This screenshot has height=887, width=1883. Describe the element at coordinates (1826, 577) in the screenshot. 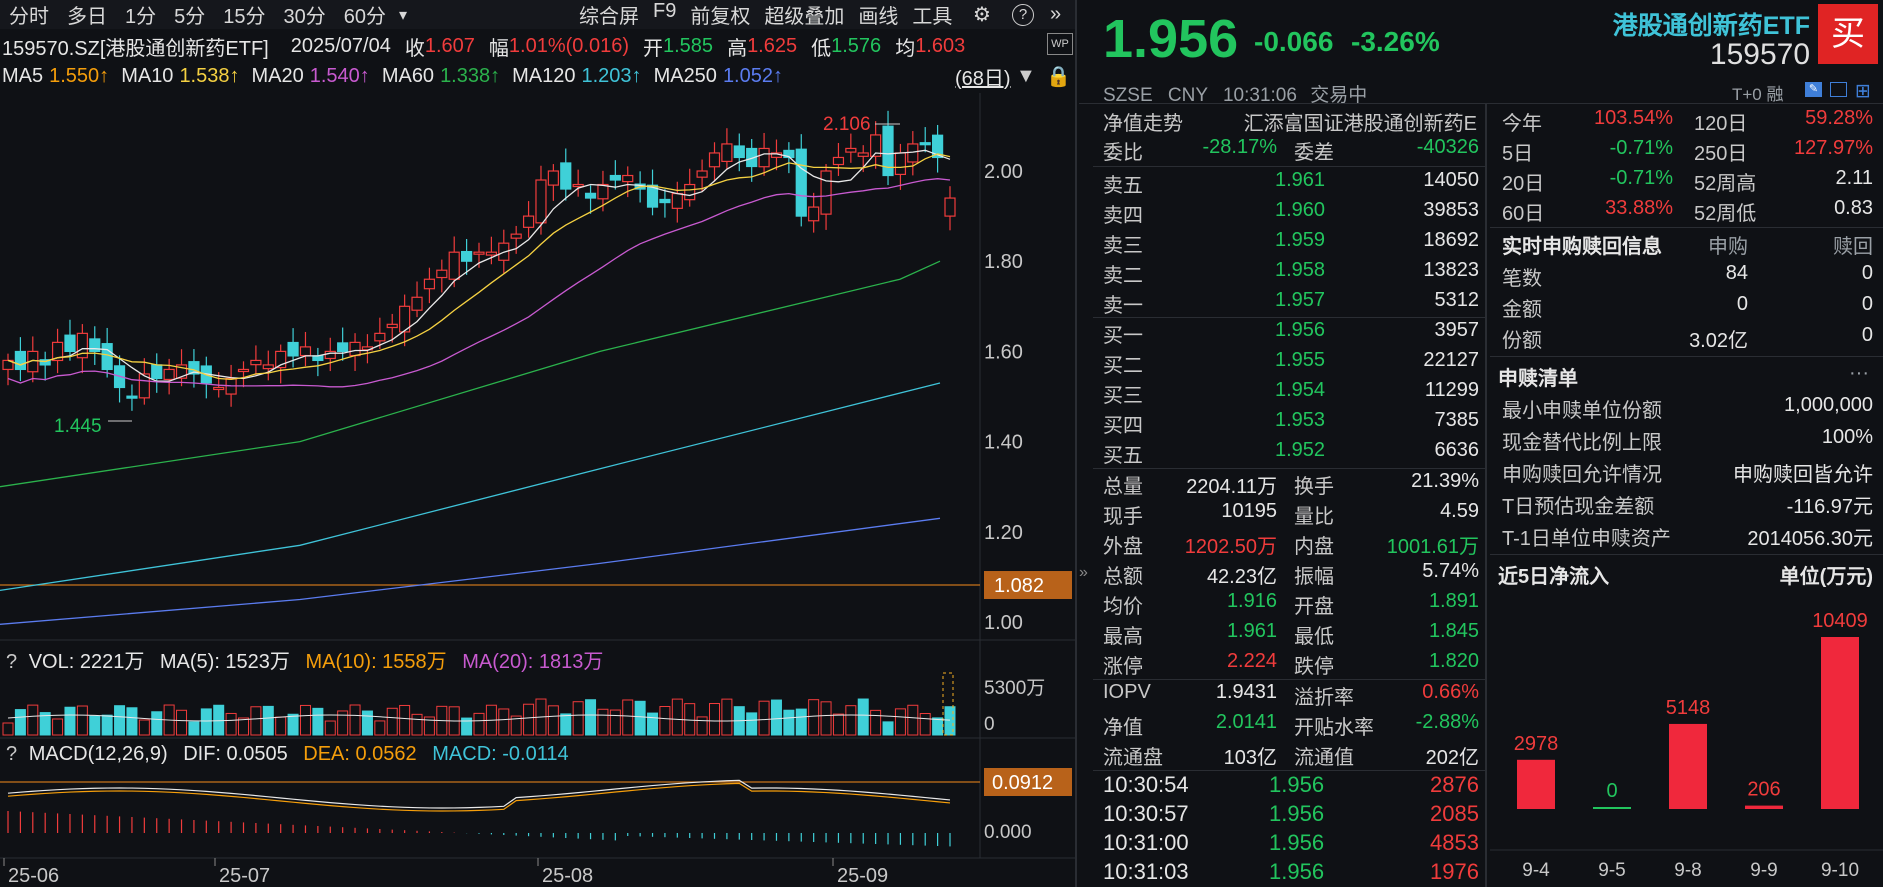

I see `flow-unit: 单位(万元)` at that location.